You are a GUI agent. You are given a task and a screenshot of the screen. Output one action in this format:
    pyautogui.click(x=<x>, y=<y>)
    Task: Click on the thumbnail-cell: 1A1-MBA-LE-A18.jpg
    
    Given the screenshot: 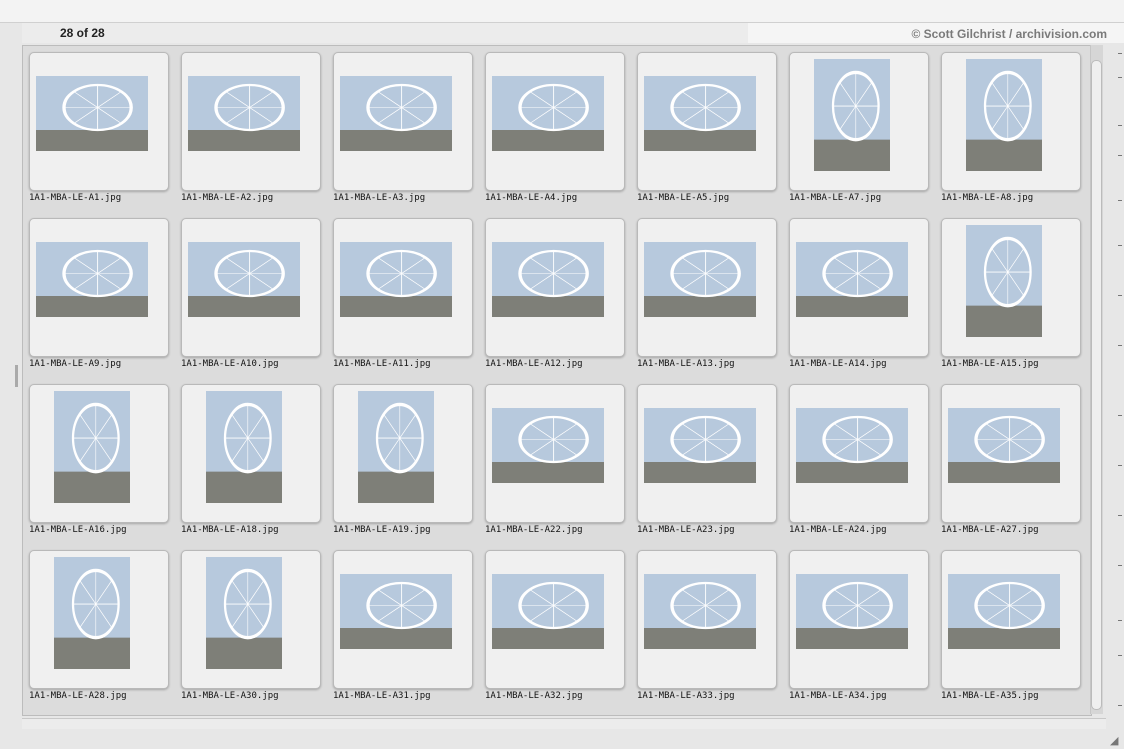 What is the action you would take?
    pyautogui.click(x=251, y=461)
    